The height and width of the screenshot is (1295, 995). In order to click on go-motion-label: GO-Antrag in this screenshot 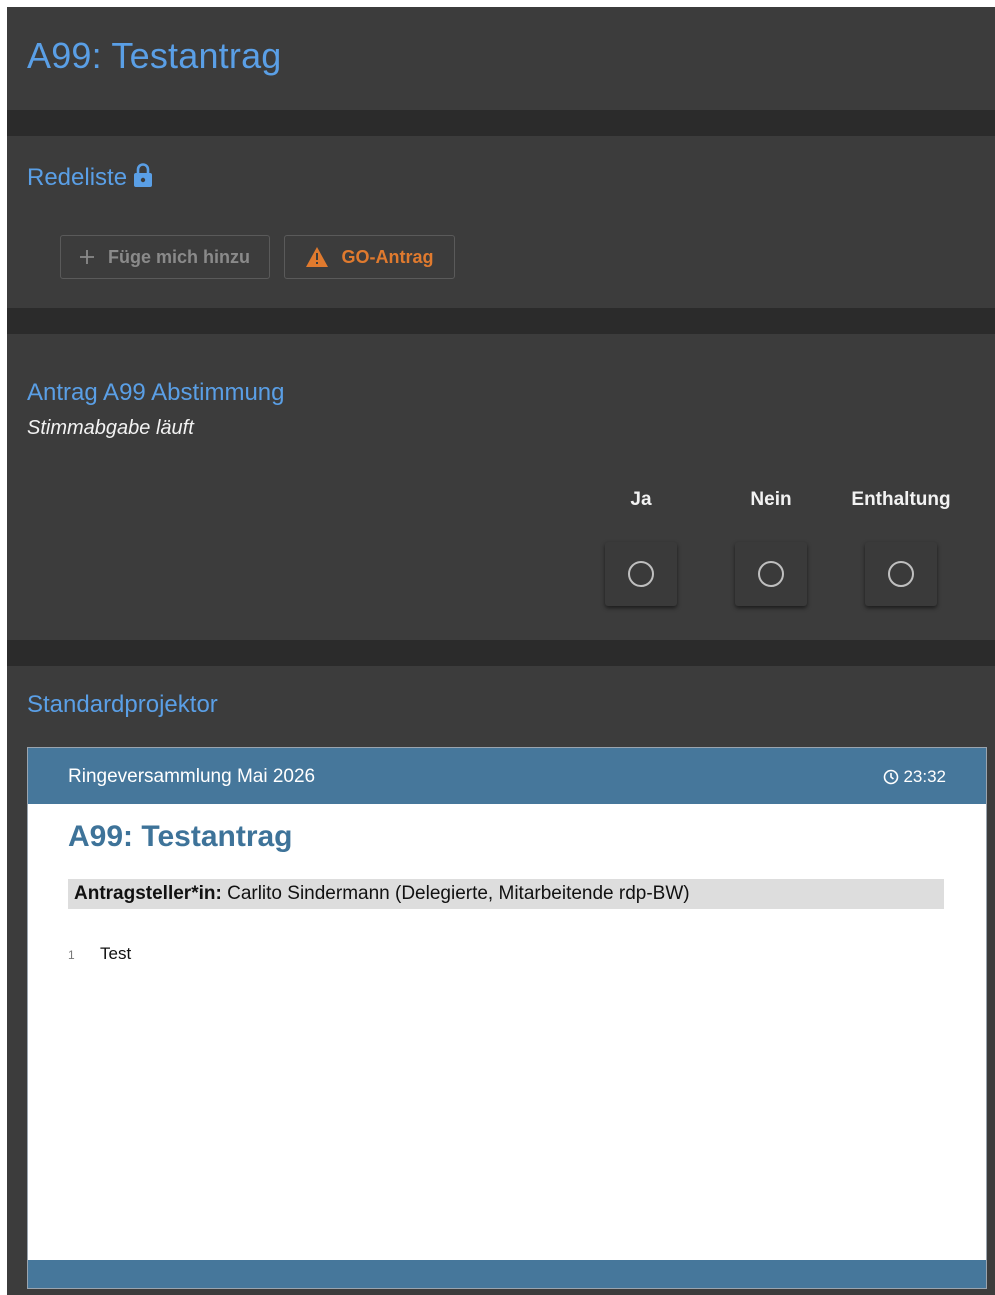, I will do `click(387, 256)`.